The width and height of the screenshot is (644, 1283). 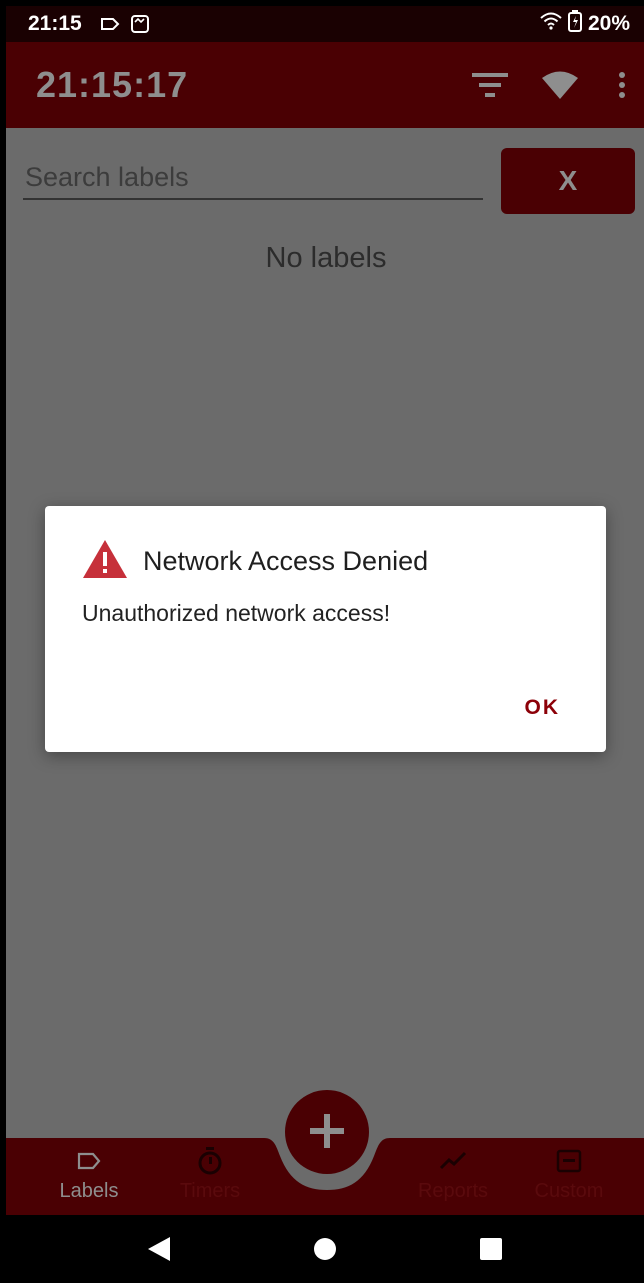 What do you see at coordinates (89, 1179) in the screenshot?
I see `nav-item-labels: Labels` at bounding box center [89, 1179].